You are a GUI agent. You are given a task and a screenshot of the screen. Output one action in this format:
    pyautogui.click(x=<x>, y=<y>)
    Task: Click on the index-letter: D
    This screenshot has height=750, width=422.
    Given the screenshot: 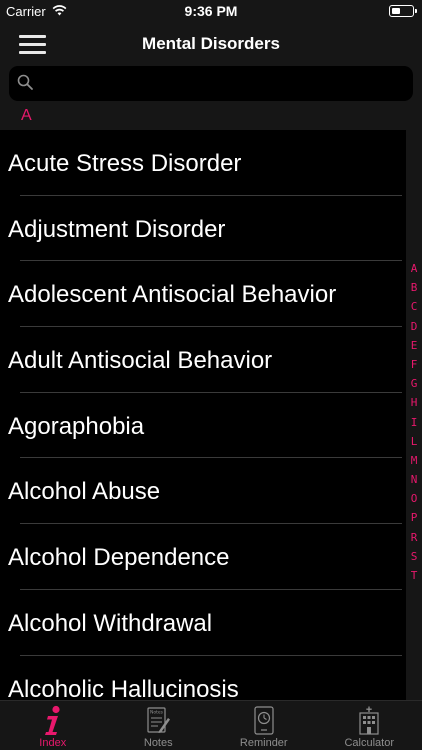 What is the action you would take?
    pyautogui.click(x=414, y=326)
    